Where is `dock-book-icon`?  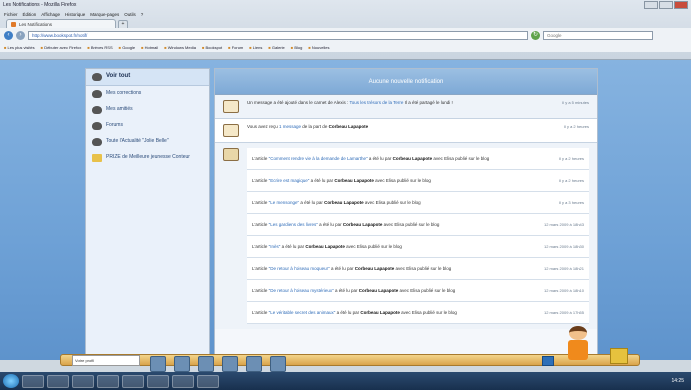 dock-book-icon is located at coordinates (158, 364).